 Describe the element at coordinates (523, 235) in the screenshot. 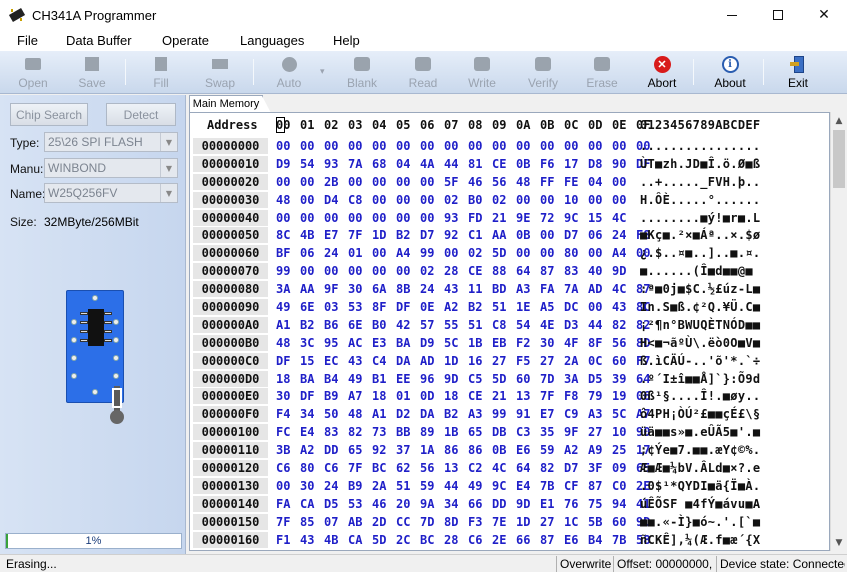

I see `hex-byte: 0B` at that location.